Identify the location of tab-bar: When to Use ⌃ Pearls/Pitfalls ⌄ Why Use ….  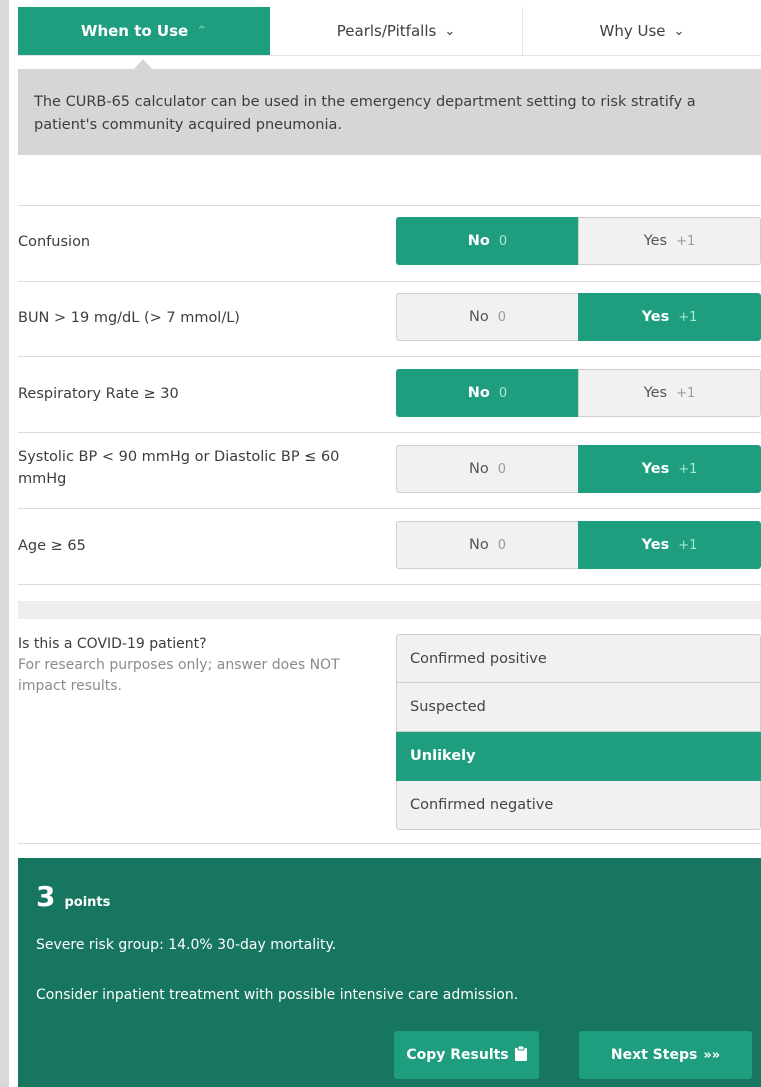
(389, 31).